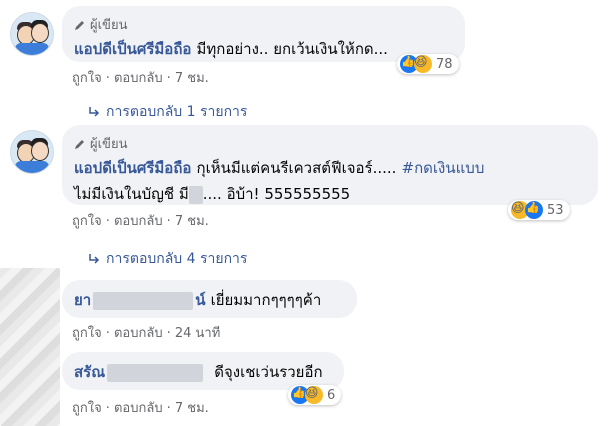  Describe the element at coordinates (268, 372) in the screenshot. I see `comment-text: ดีจุงเชเว่นรวยอีก` at that location.